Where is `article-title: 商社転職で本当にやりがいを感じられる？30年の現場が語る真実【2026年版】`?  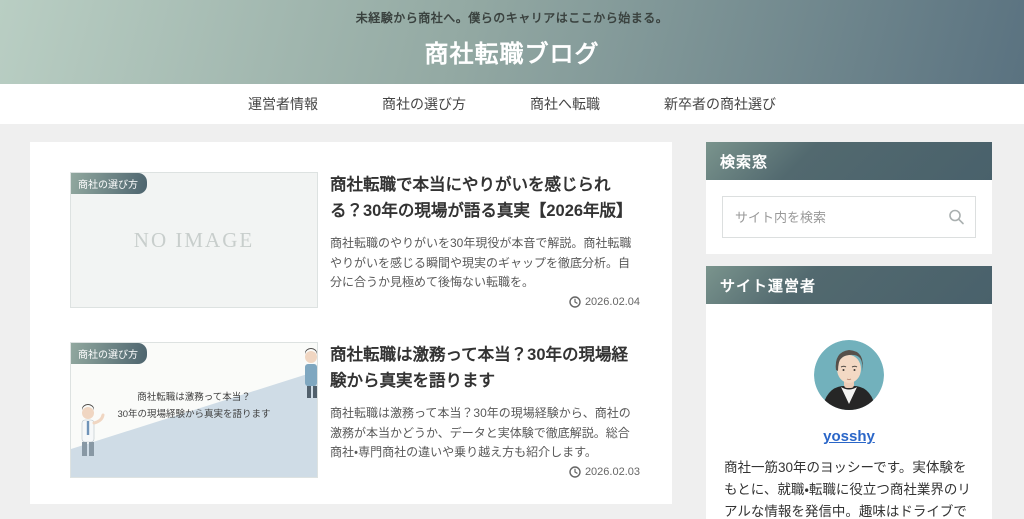
article-title: 商社転職で本当にやりがいを感じられる？30年の現場が語る真実【2026年版】 is located at coordinates (485, 198).